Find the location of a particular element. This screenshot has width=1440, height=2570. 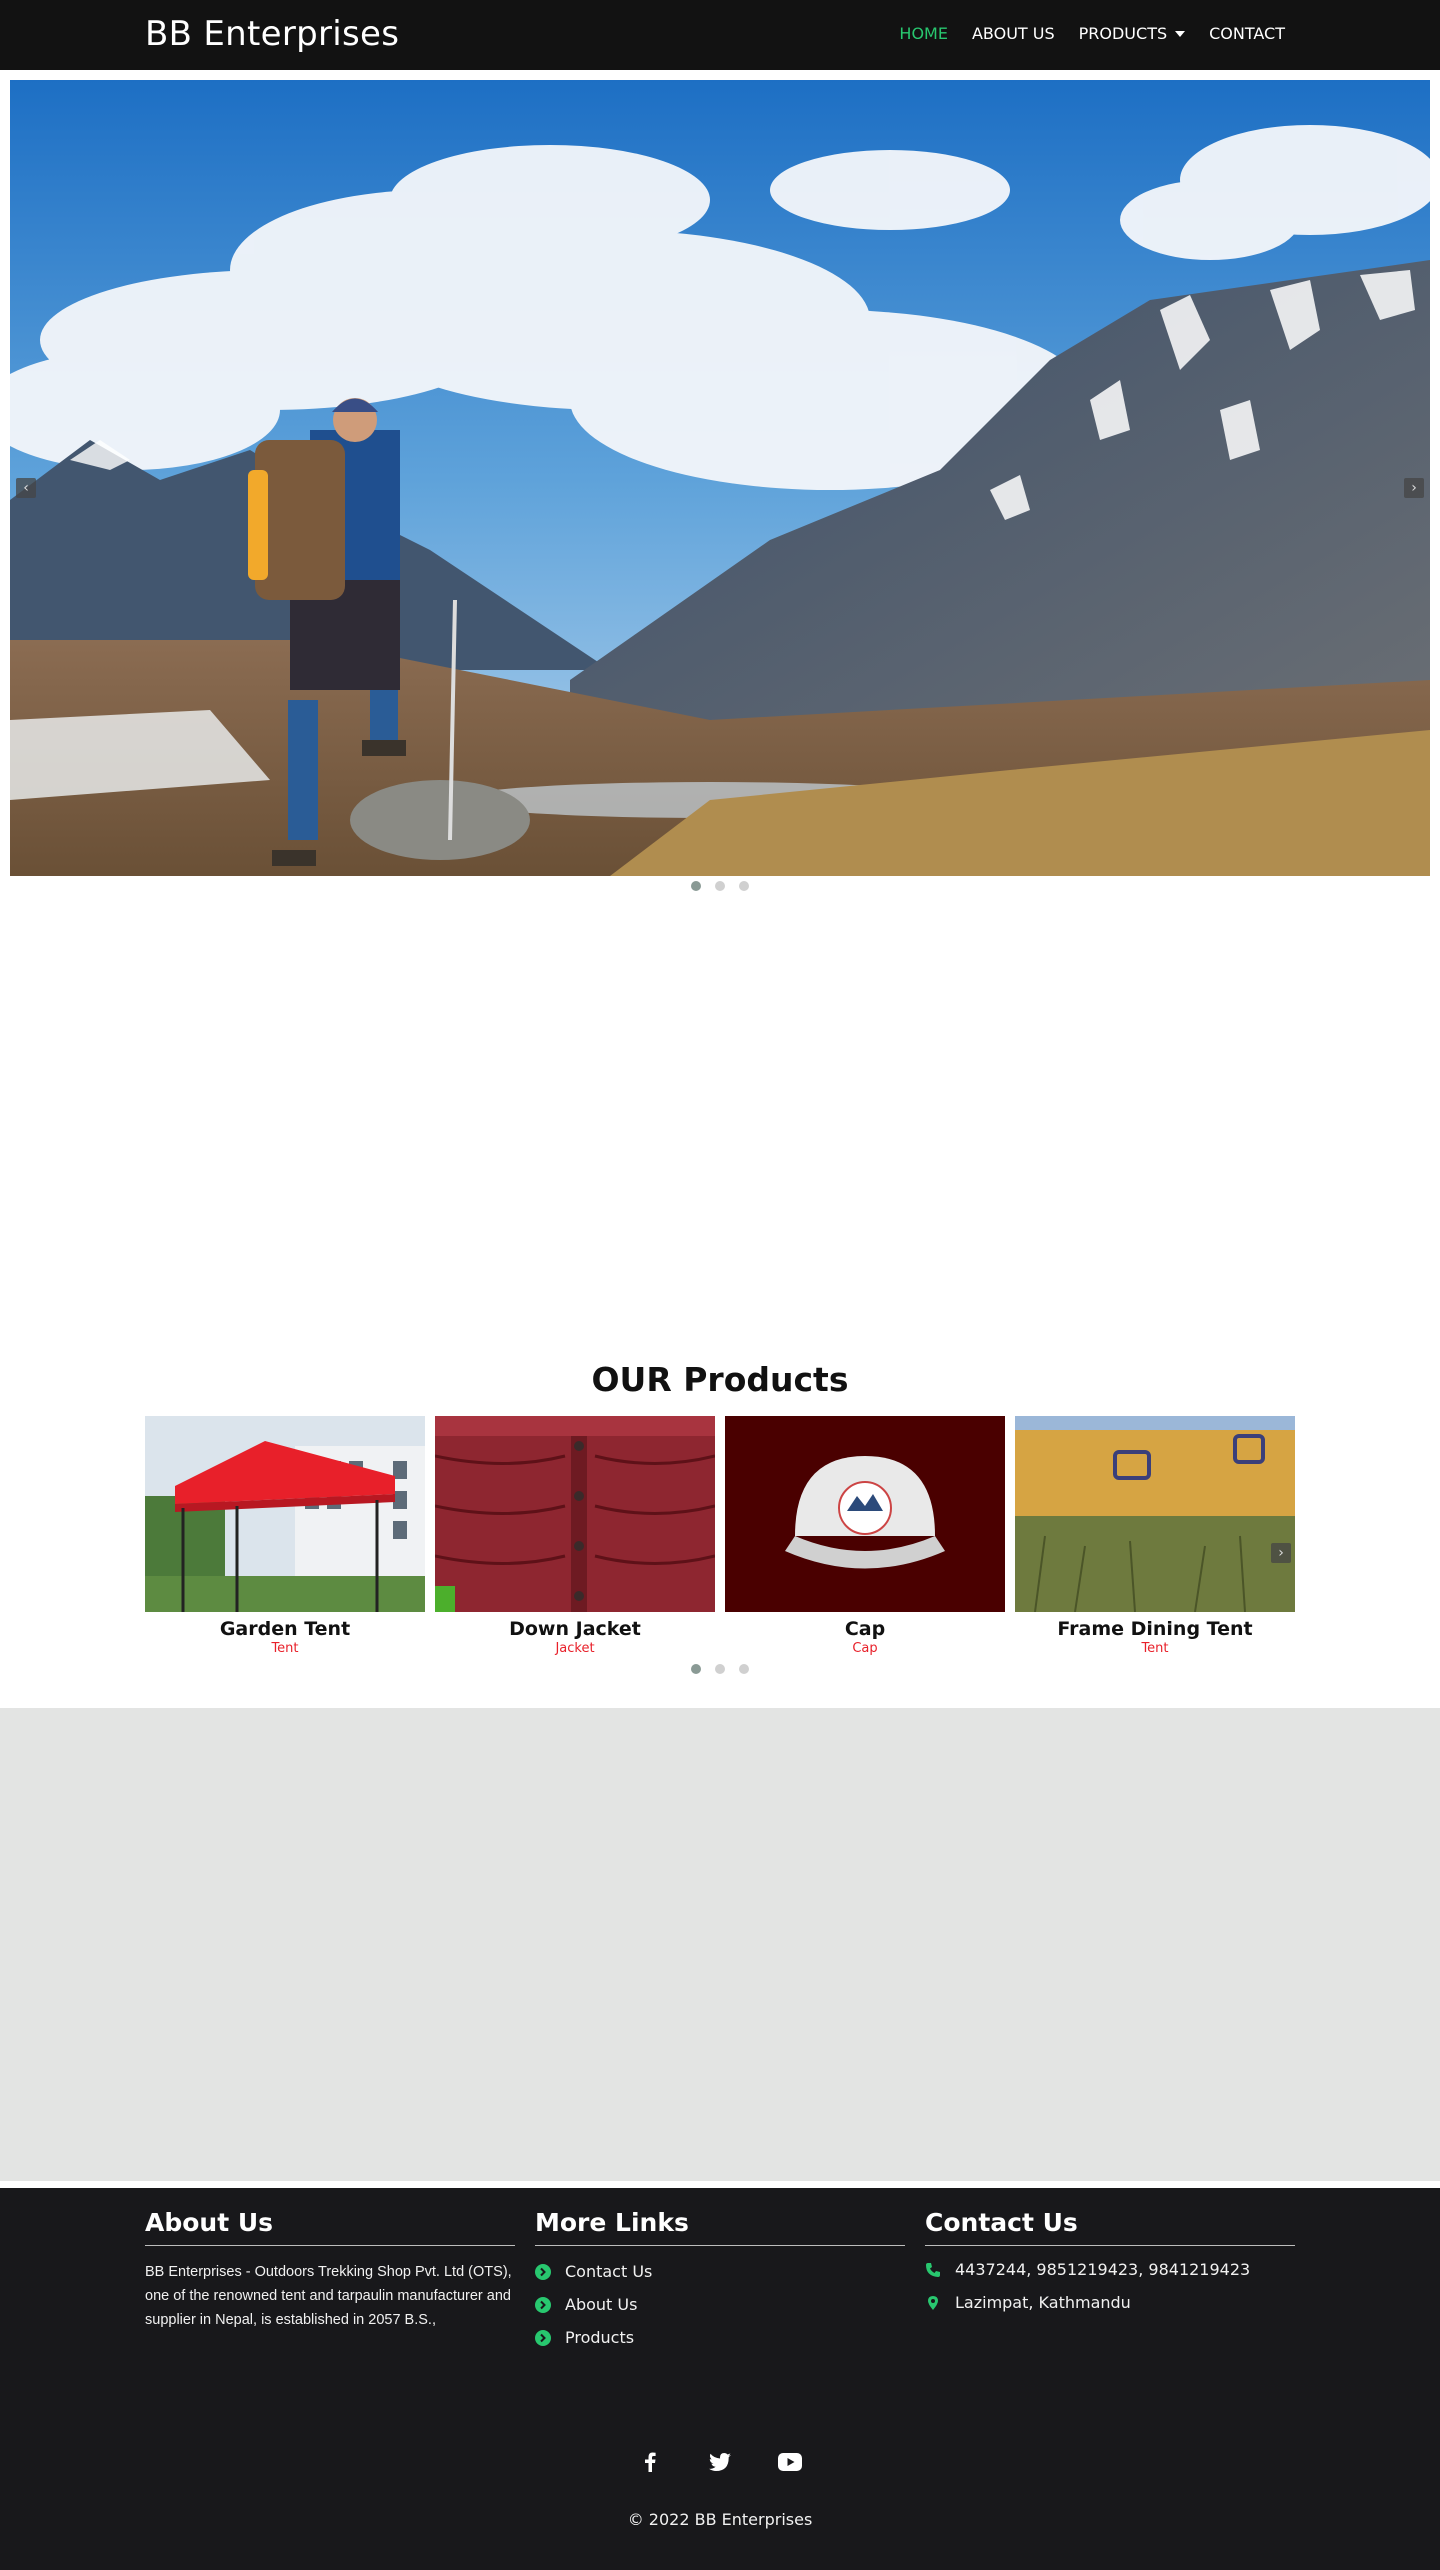

product-name: Down Jacket is located at coordinates (575, 1629).